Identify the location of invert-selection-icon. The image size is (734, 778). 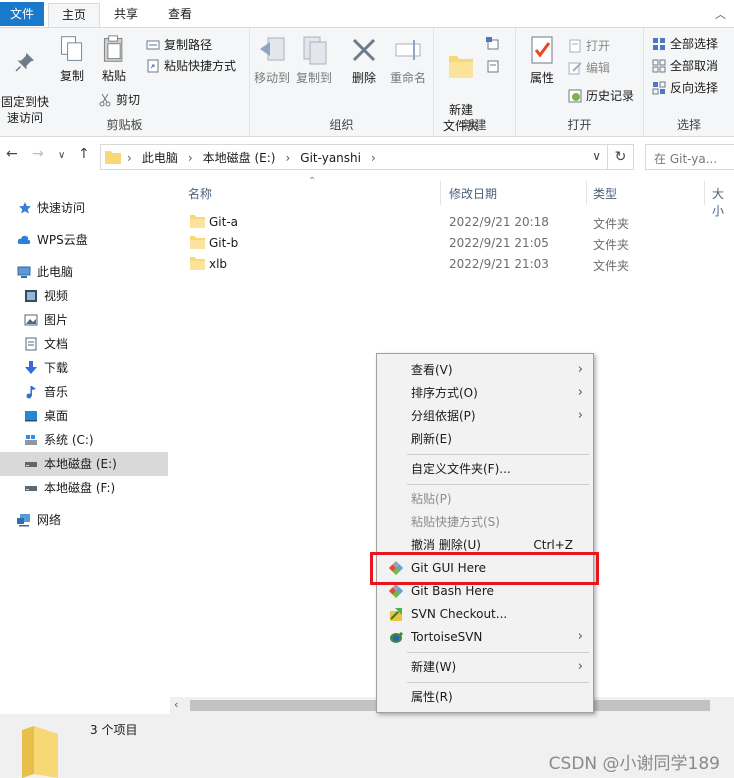
(659, 88).